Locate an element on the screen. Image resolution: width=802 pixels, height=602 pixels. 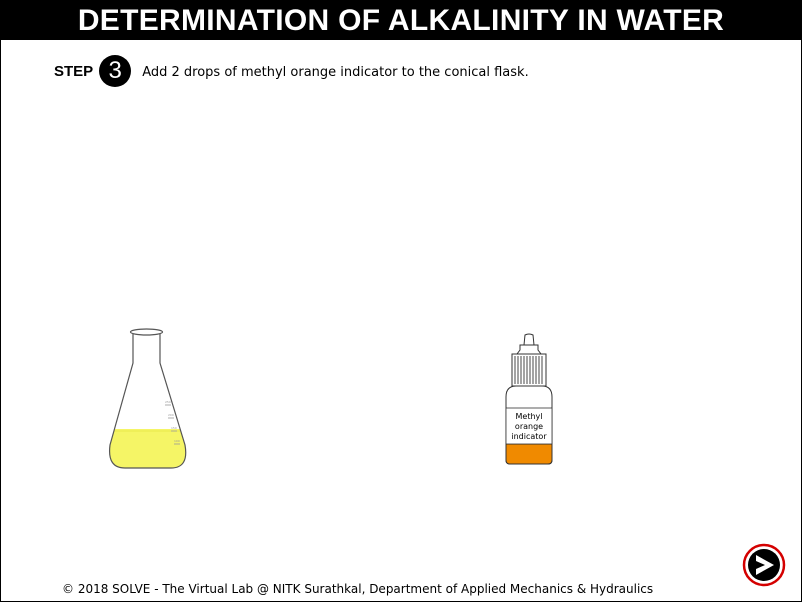
svg-text: 100 is located at coordinates (177, 441).